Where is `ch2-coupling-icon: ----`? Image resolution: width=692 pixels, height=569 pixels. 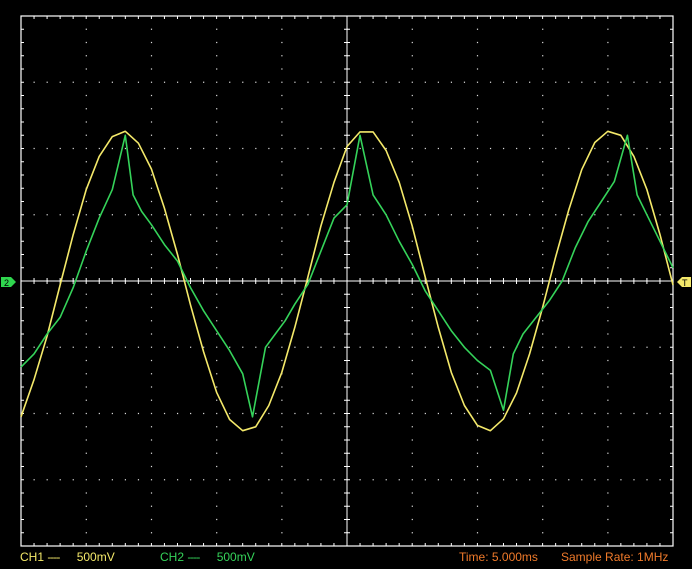 ch2-coupling-icon: ---- is located at coordinates (193, 557).